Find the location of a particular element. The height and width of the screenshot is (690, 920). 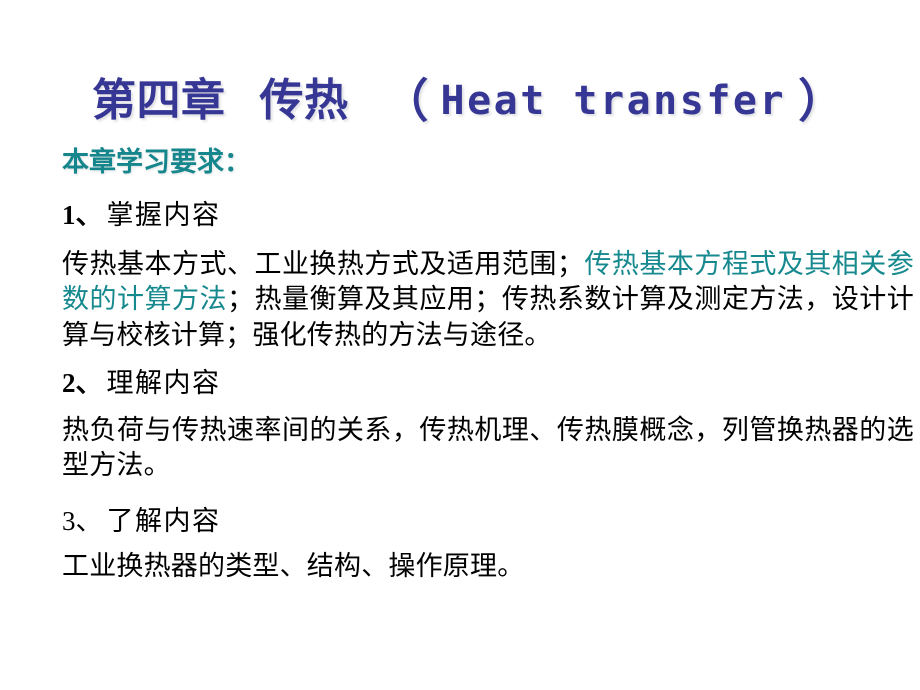

section-body-3-seg-0: 工业换热器的类型、结构、操作原理。 is located at coordinates (293, 565).